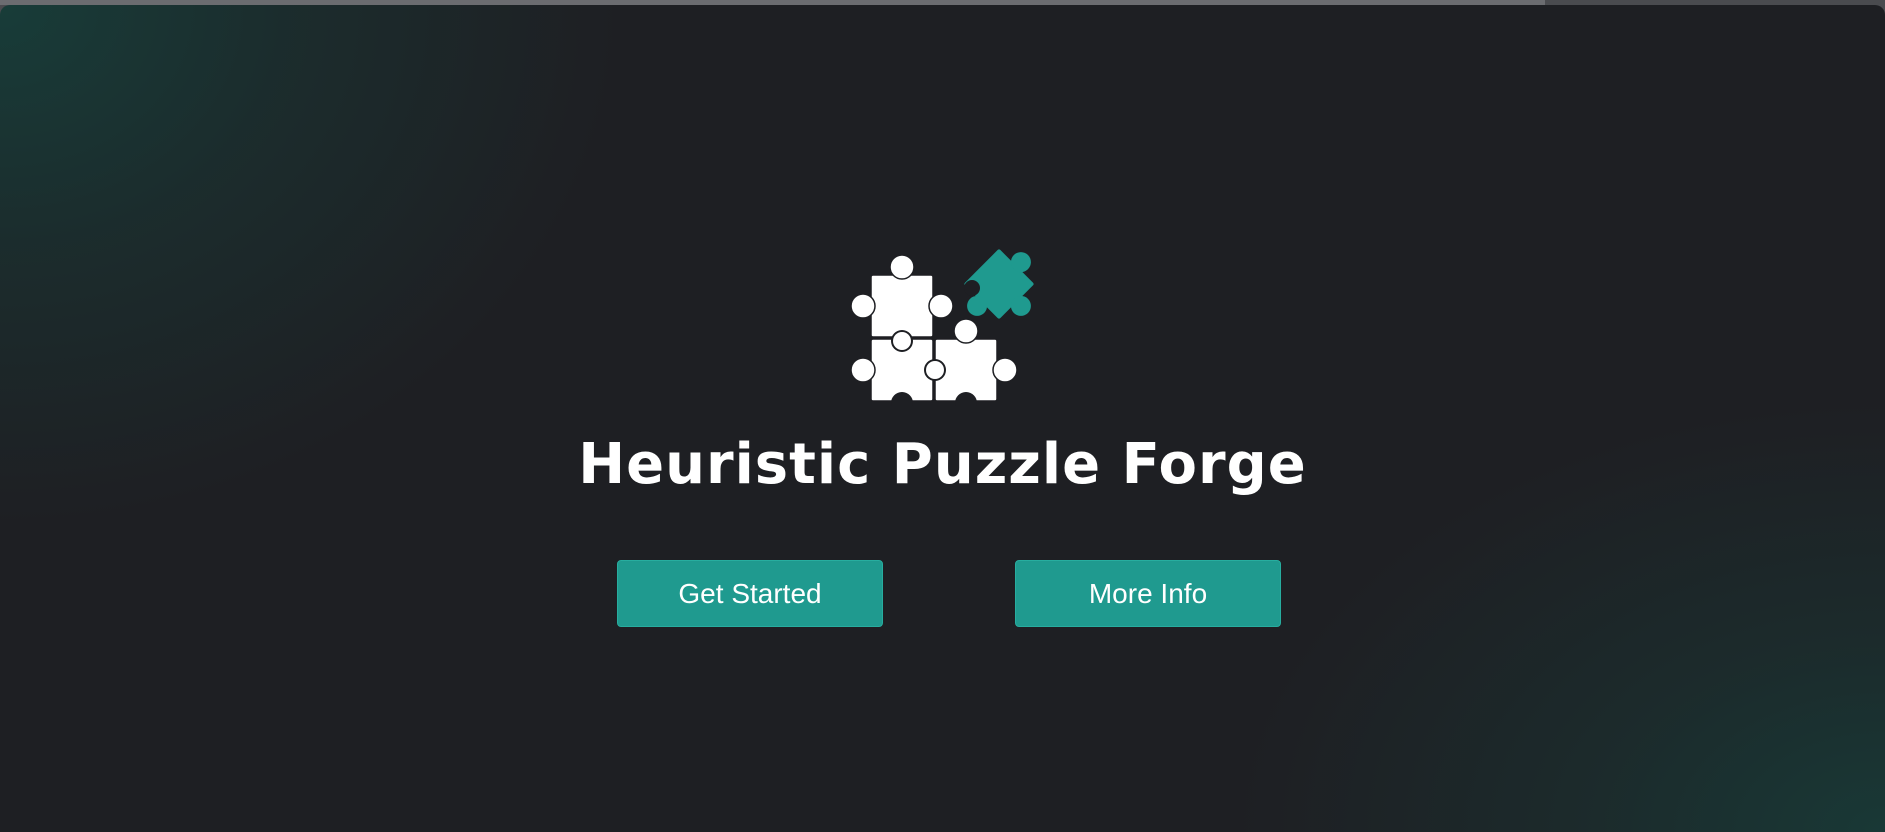 The width and height of the screenshot is (1885, 832). I want to click on puzzle-pieces-icon, so click(942, 328).